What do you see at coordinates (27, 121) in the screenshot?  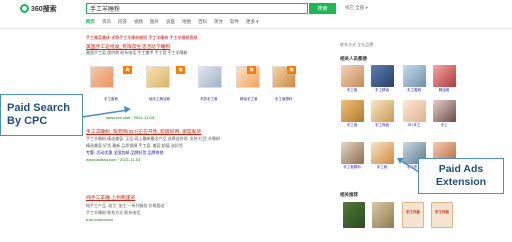 I see `callout-line: By CPC` at bounding box center [27, 121].